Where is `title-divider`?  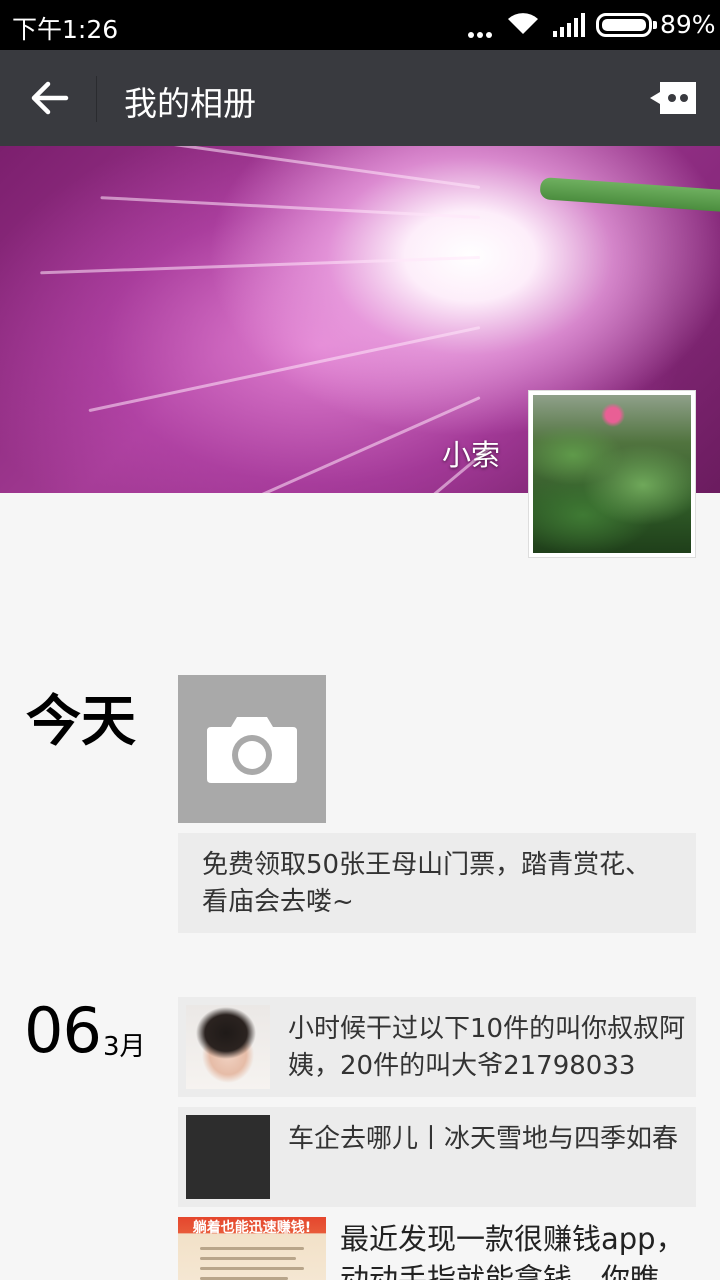 title-divider is located at coordinates (96, 99).